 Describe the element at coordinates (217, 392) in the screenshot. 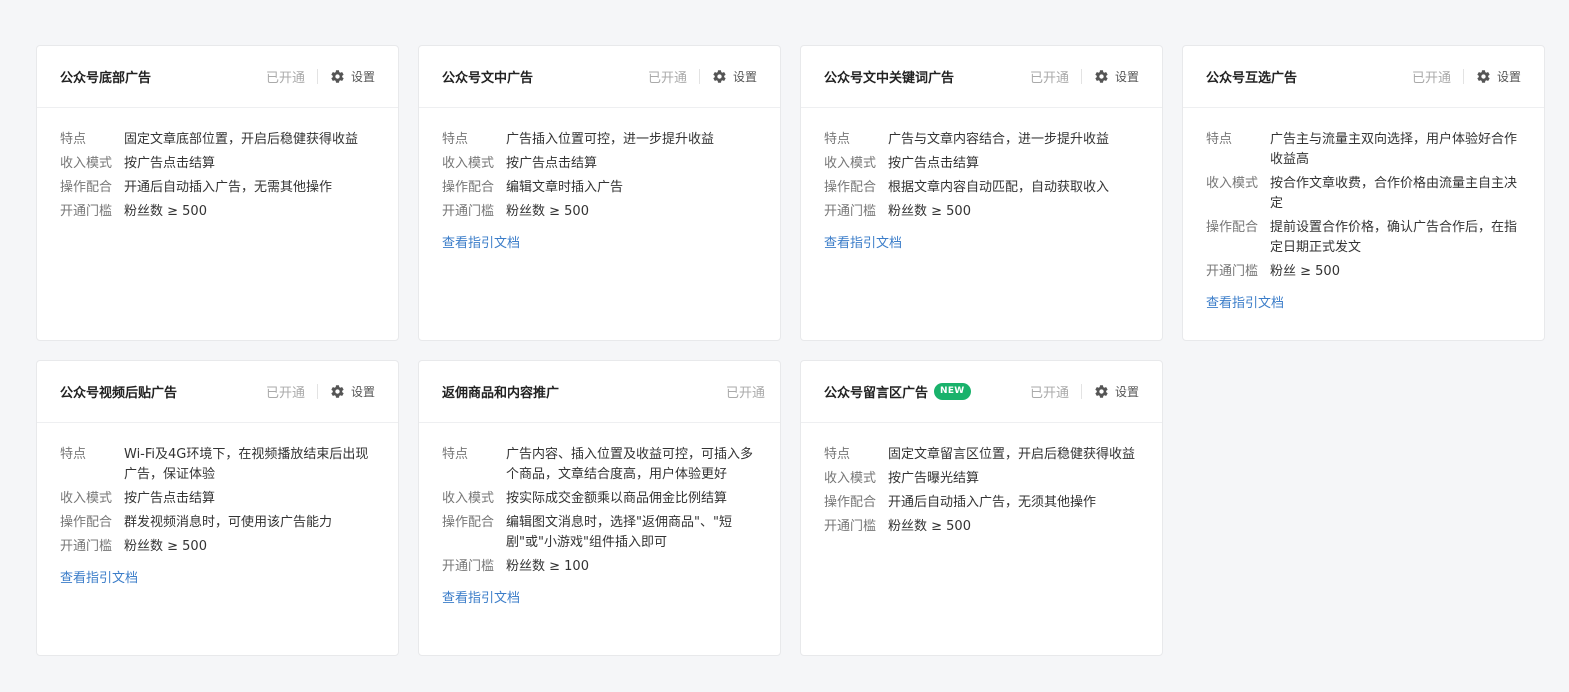

I see `card-header: 公众号视频后贴广告 已开通 设置` at that location.